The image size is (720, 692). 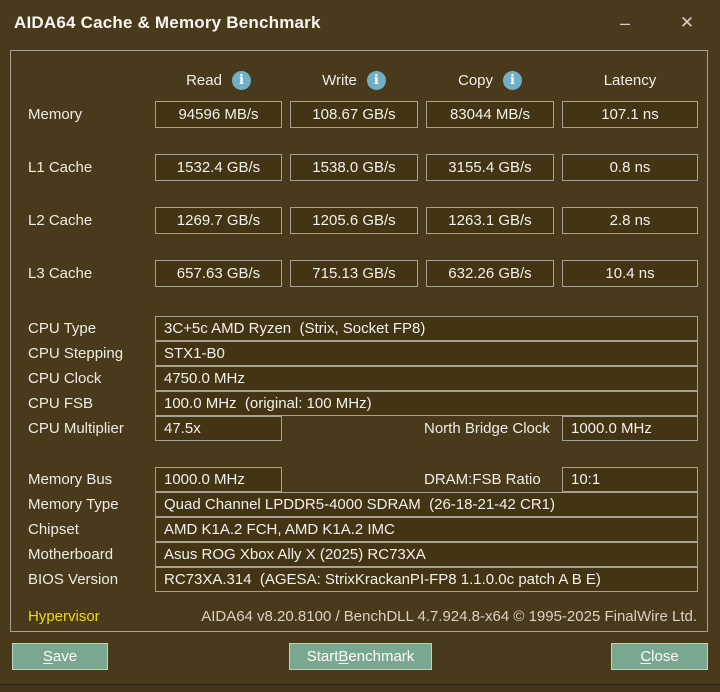 What do you see at coordinates (630, 220) in the screenshot?
I see `l2-latency-value: 2.8 ns` at bounding box center [630, 220].